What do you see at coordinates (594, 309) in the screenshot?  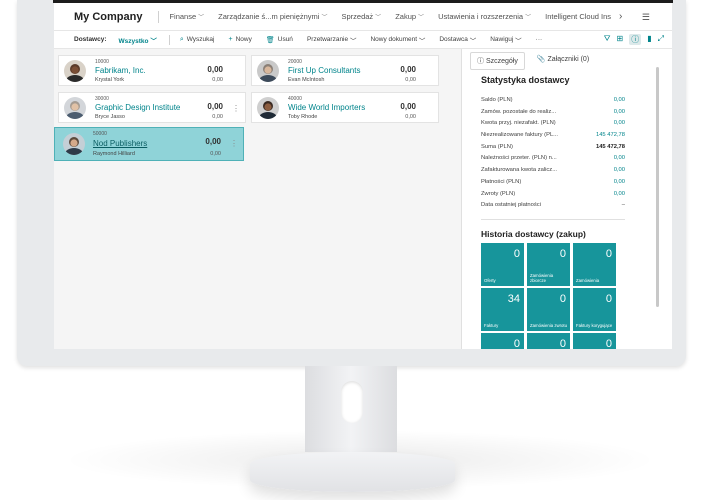 I see `cue-tile: 0 Faktury korygujące` at bounding box center [594, 309].